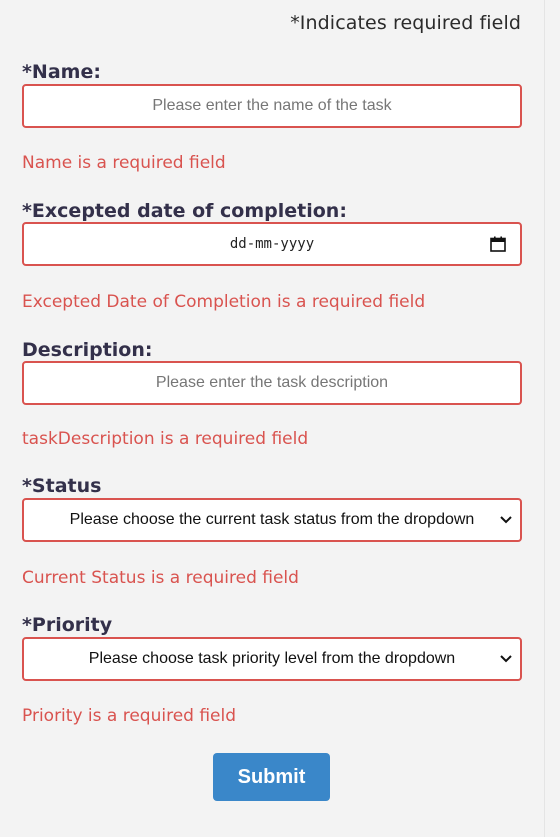 The width and height of the screenshot is (560, 837). What do you see at coordinates (62, 486) in the screenshot?
I see `status-label: *Status` at bounding box center [62, 486].